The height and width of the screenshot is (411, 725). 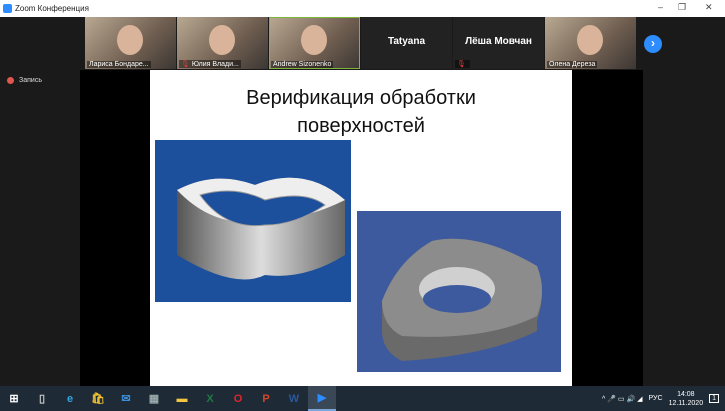 I want to click on triangle-model-image, so click(x=459, y=291).